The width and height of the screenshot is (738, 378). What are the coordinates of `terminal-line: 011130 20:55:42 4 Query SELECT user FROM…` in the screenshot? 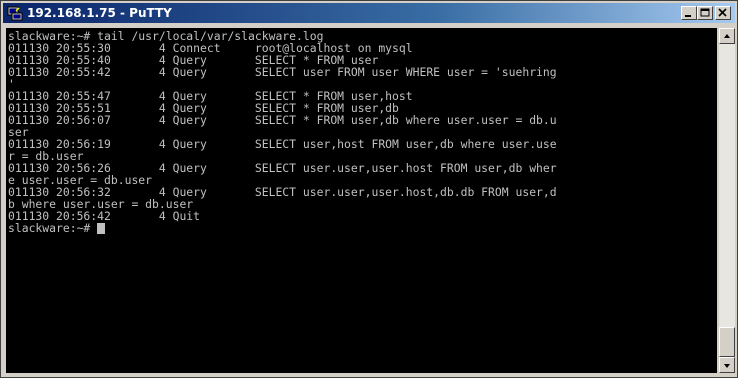 It's located at (282, 72).